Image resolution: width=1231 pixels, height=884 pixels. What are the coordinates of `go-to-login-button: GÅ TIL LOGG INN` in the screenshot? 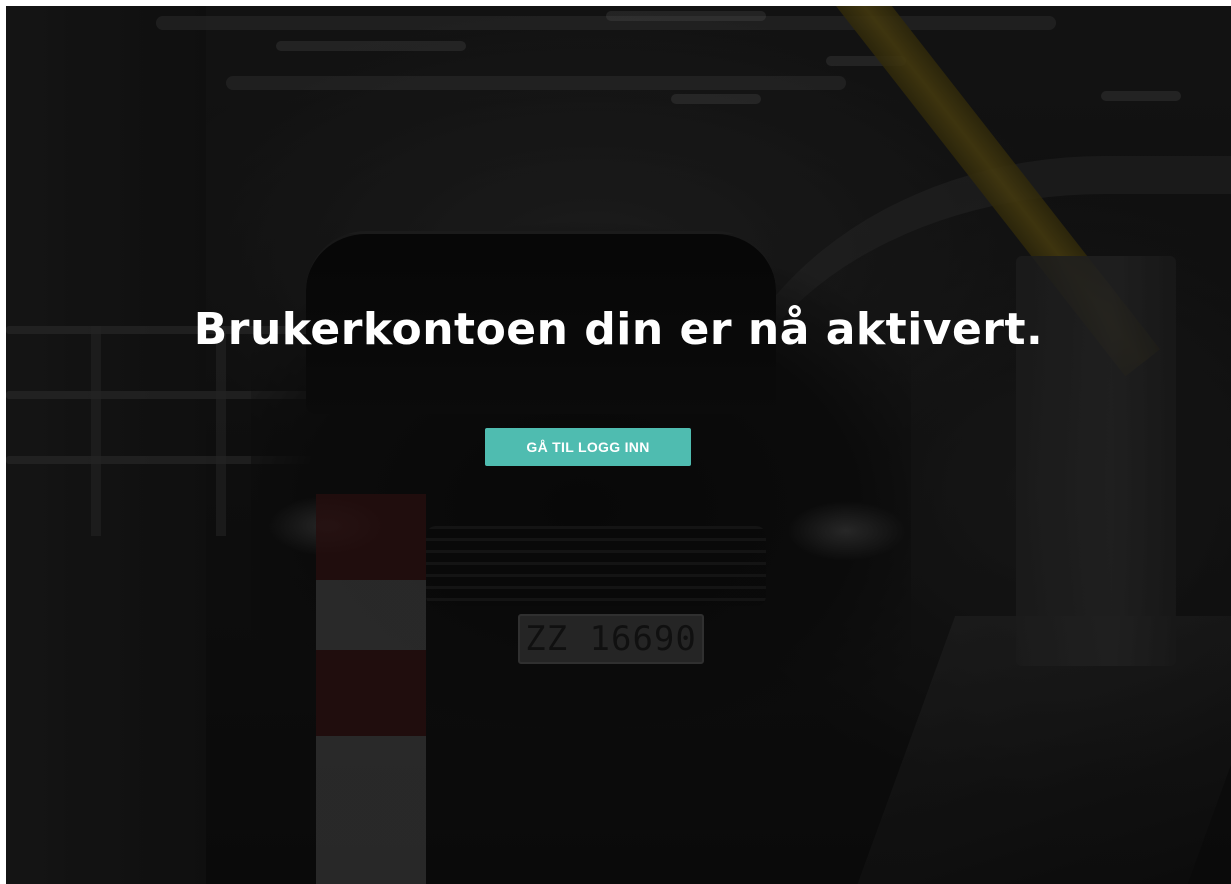 It's located at (588, 447).